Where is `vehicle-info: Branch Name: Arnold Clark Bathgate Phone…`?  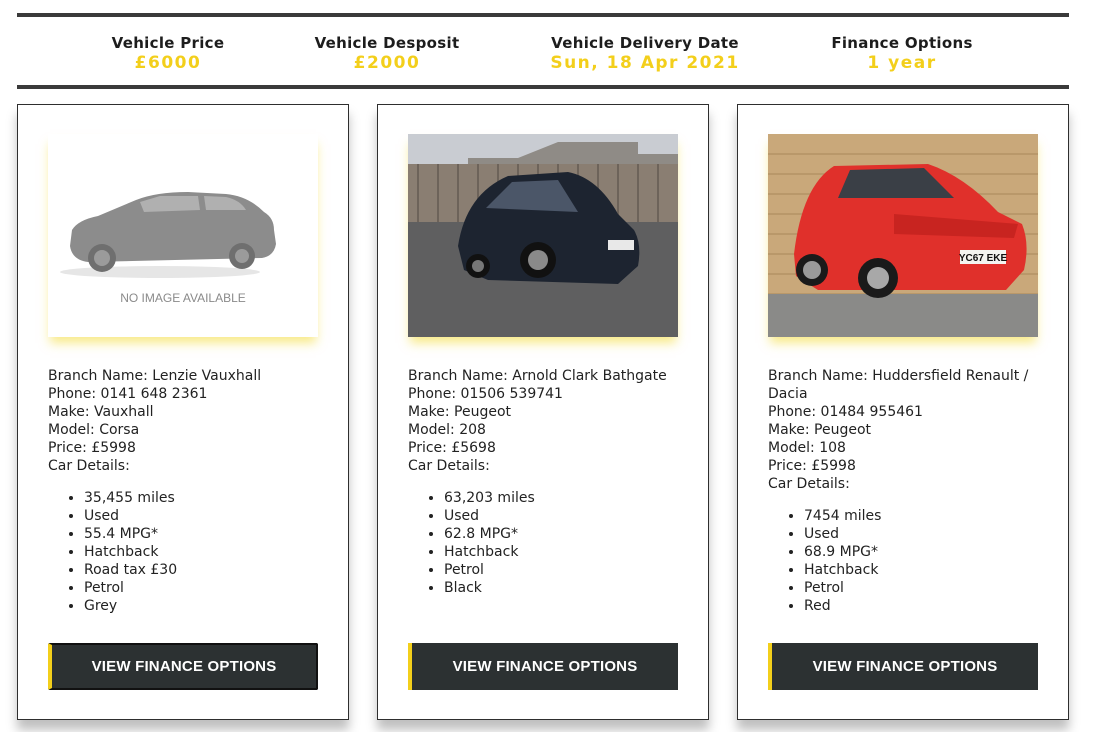 vehicle-info: Branch Name: Arnold Clark Bathgate Phone… is located at coordinates (548, 482).